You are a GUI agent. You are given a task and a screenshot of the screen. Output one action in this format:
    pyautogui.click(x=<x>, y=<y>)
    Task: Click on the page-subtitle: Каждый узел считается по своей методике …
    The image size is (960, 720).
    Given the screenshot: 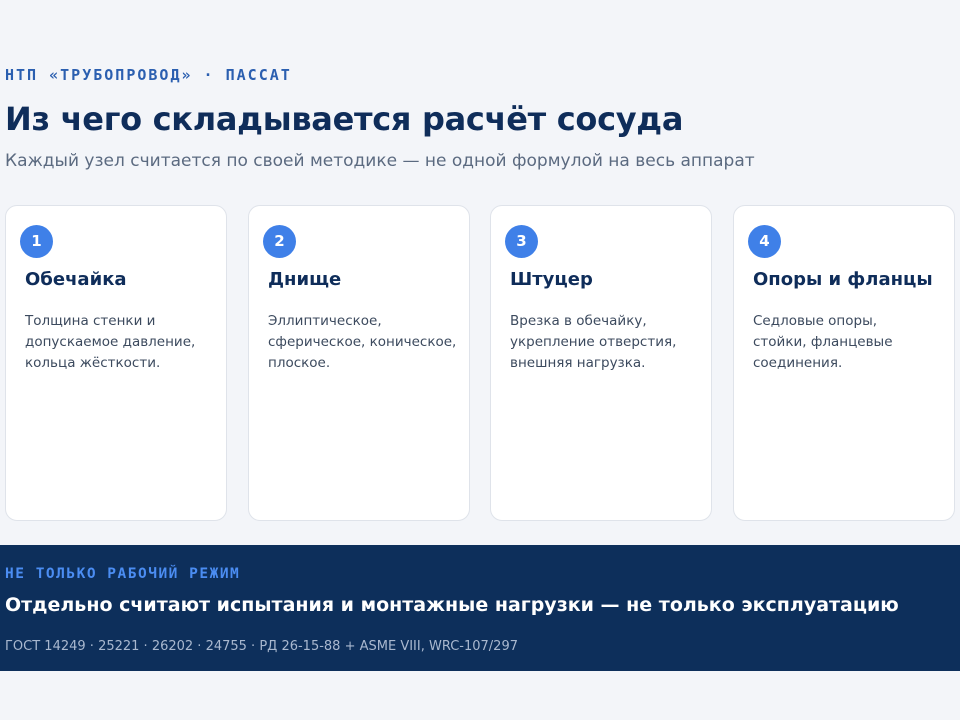 What is the action you would take?
    pyautogui.click(x=380, y=161)
    